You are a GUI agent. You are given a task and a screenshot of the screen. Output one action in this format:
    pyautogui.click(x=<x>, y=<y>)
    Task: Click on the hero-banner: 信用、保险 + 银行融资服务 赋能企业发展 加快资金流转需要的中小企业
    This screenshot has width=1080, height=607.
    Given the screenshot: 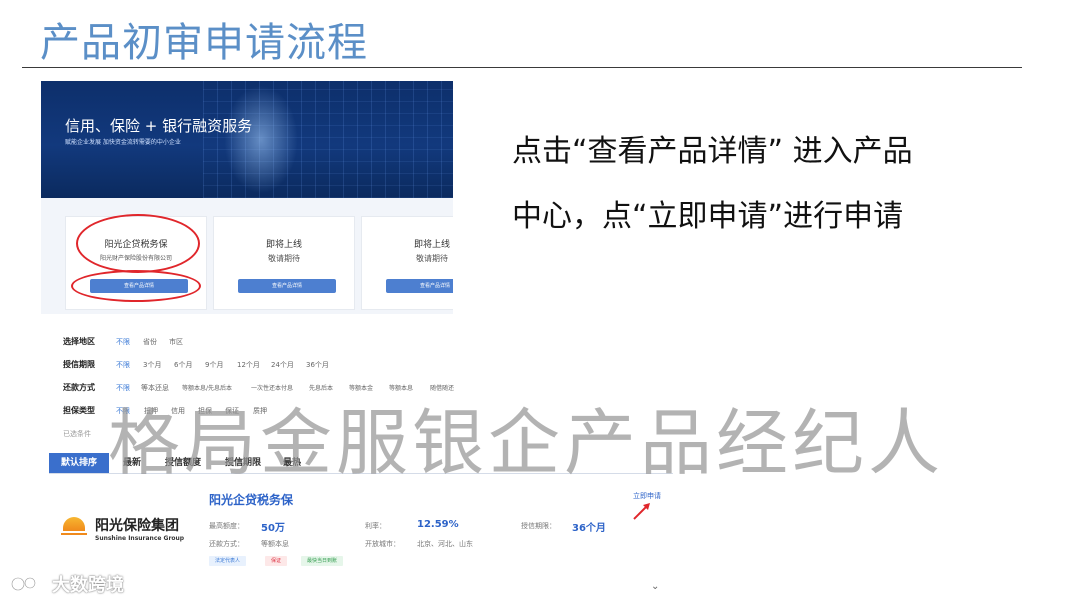 What is the action you would take?
    pyautogui.click(x=247, y=139)
    